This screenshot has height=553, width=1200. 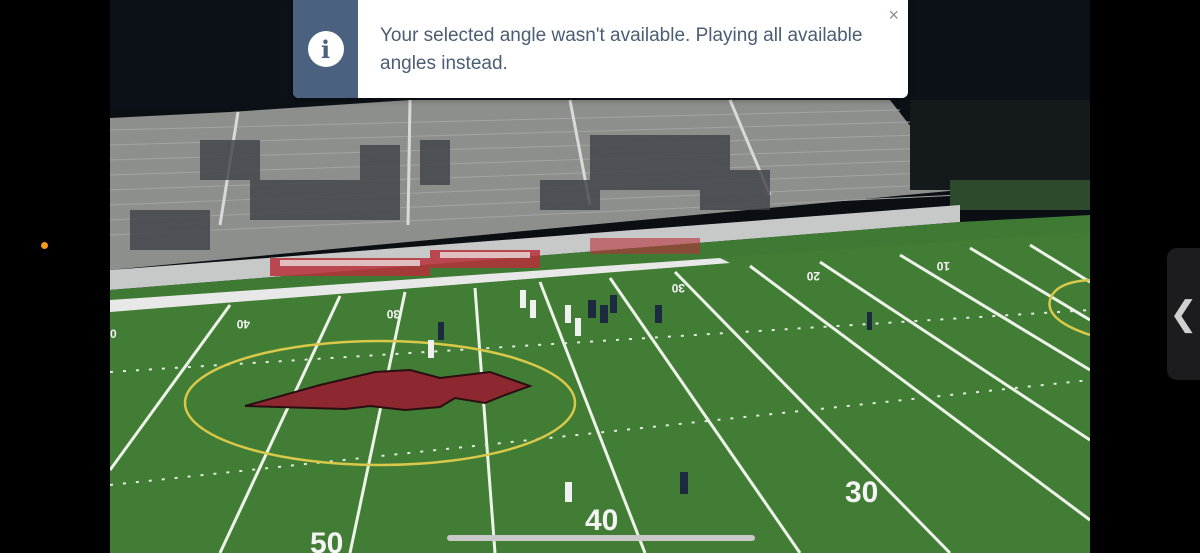 I want to click on close-icon: ×, so click(x=893, y=15).